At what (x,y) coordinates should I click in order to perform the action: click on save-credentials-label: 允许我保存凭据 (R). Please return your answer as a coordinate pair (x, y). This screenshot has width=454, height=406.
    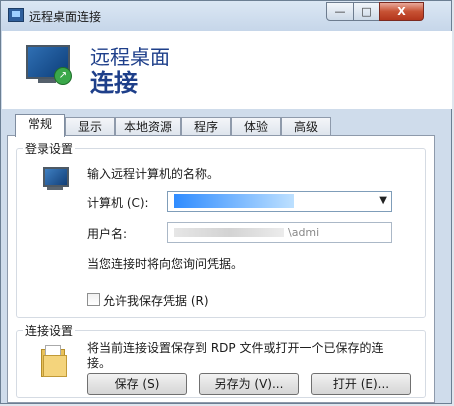
    Looking at the image, I should click on (156, 300).